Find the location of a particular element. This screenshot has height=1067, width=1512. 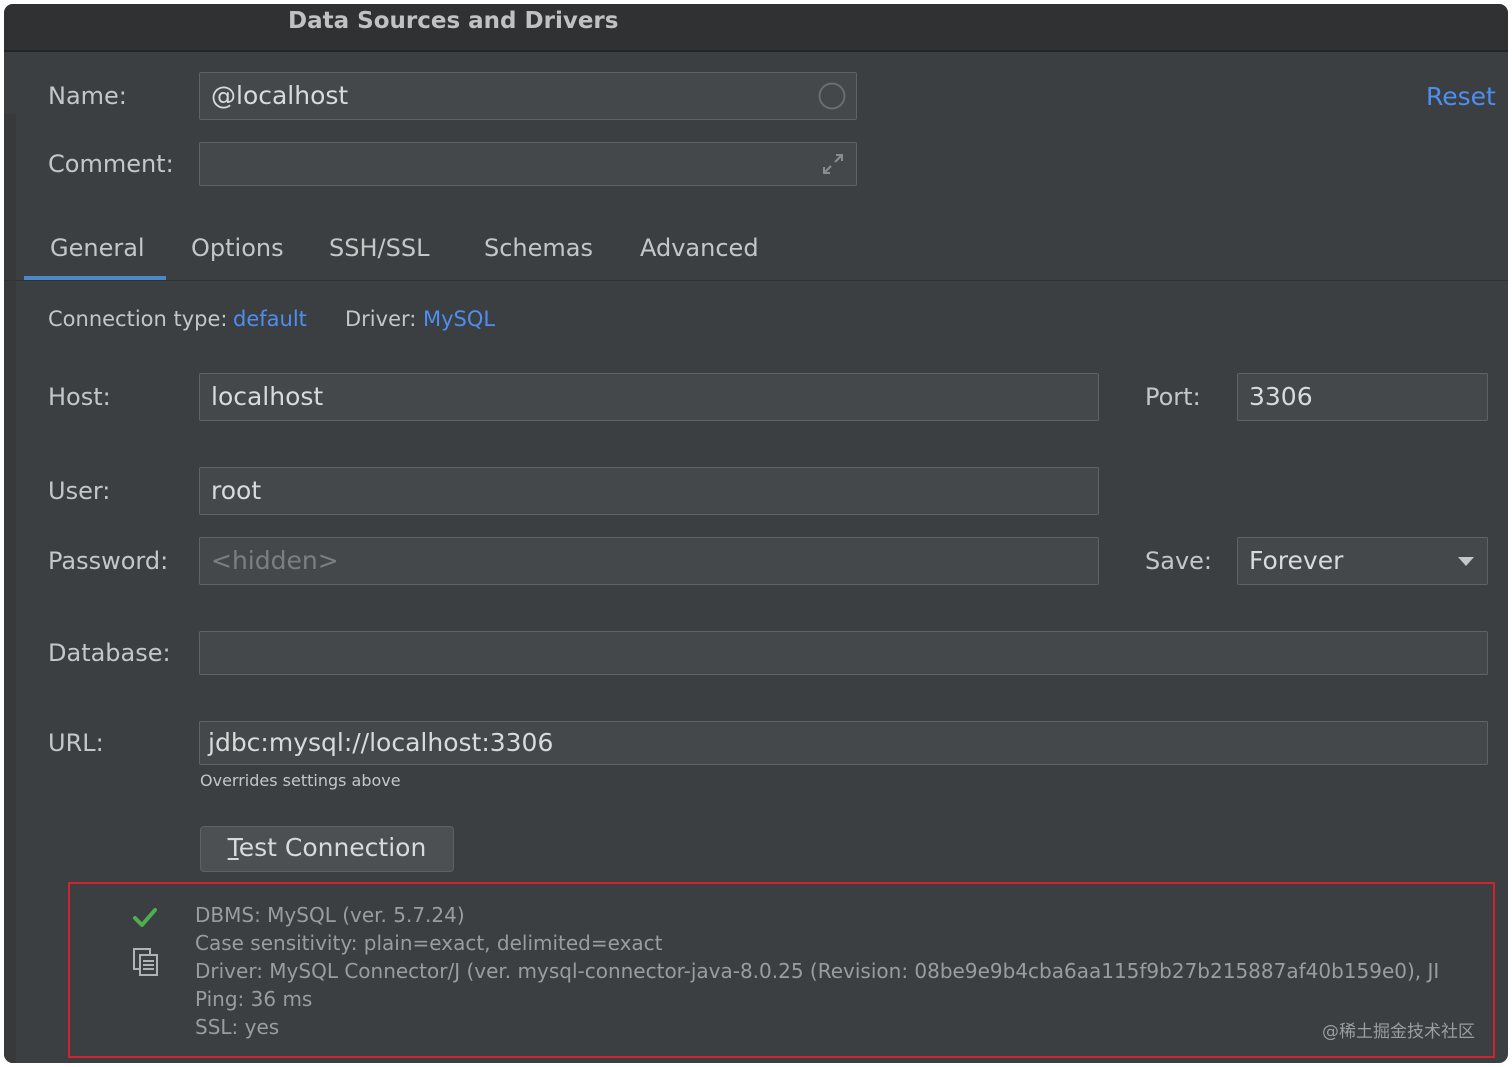

connection-type-link: default is located at coordinates (270, 319).